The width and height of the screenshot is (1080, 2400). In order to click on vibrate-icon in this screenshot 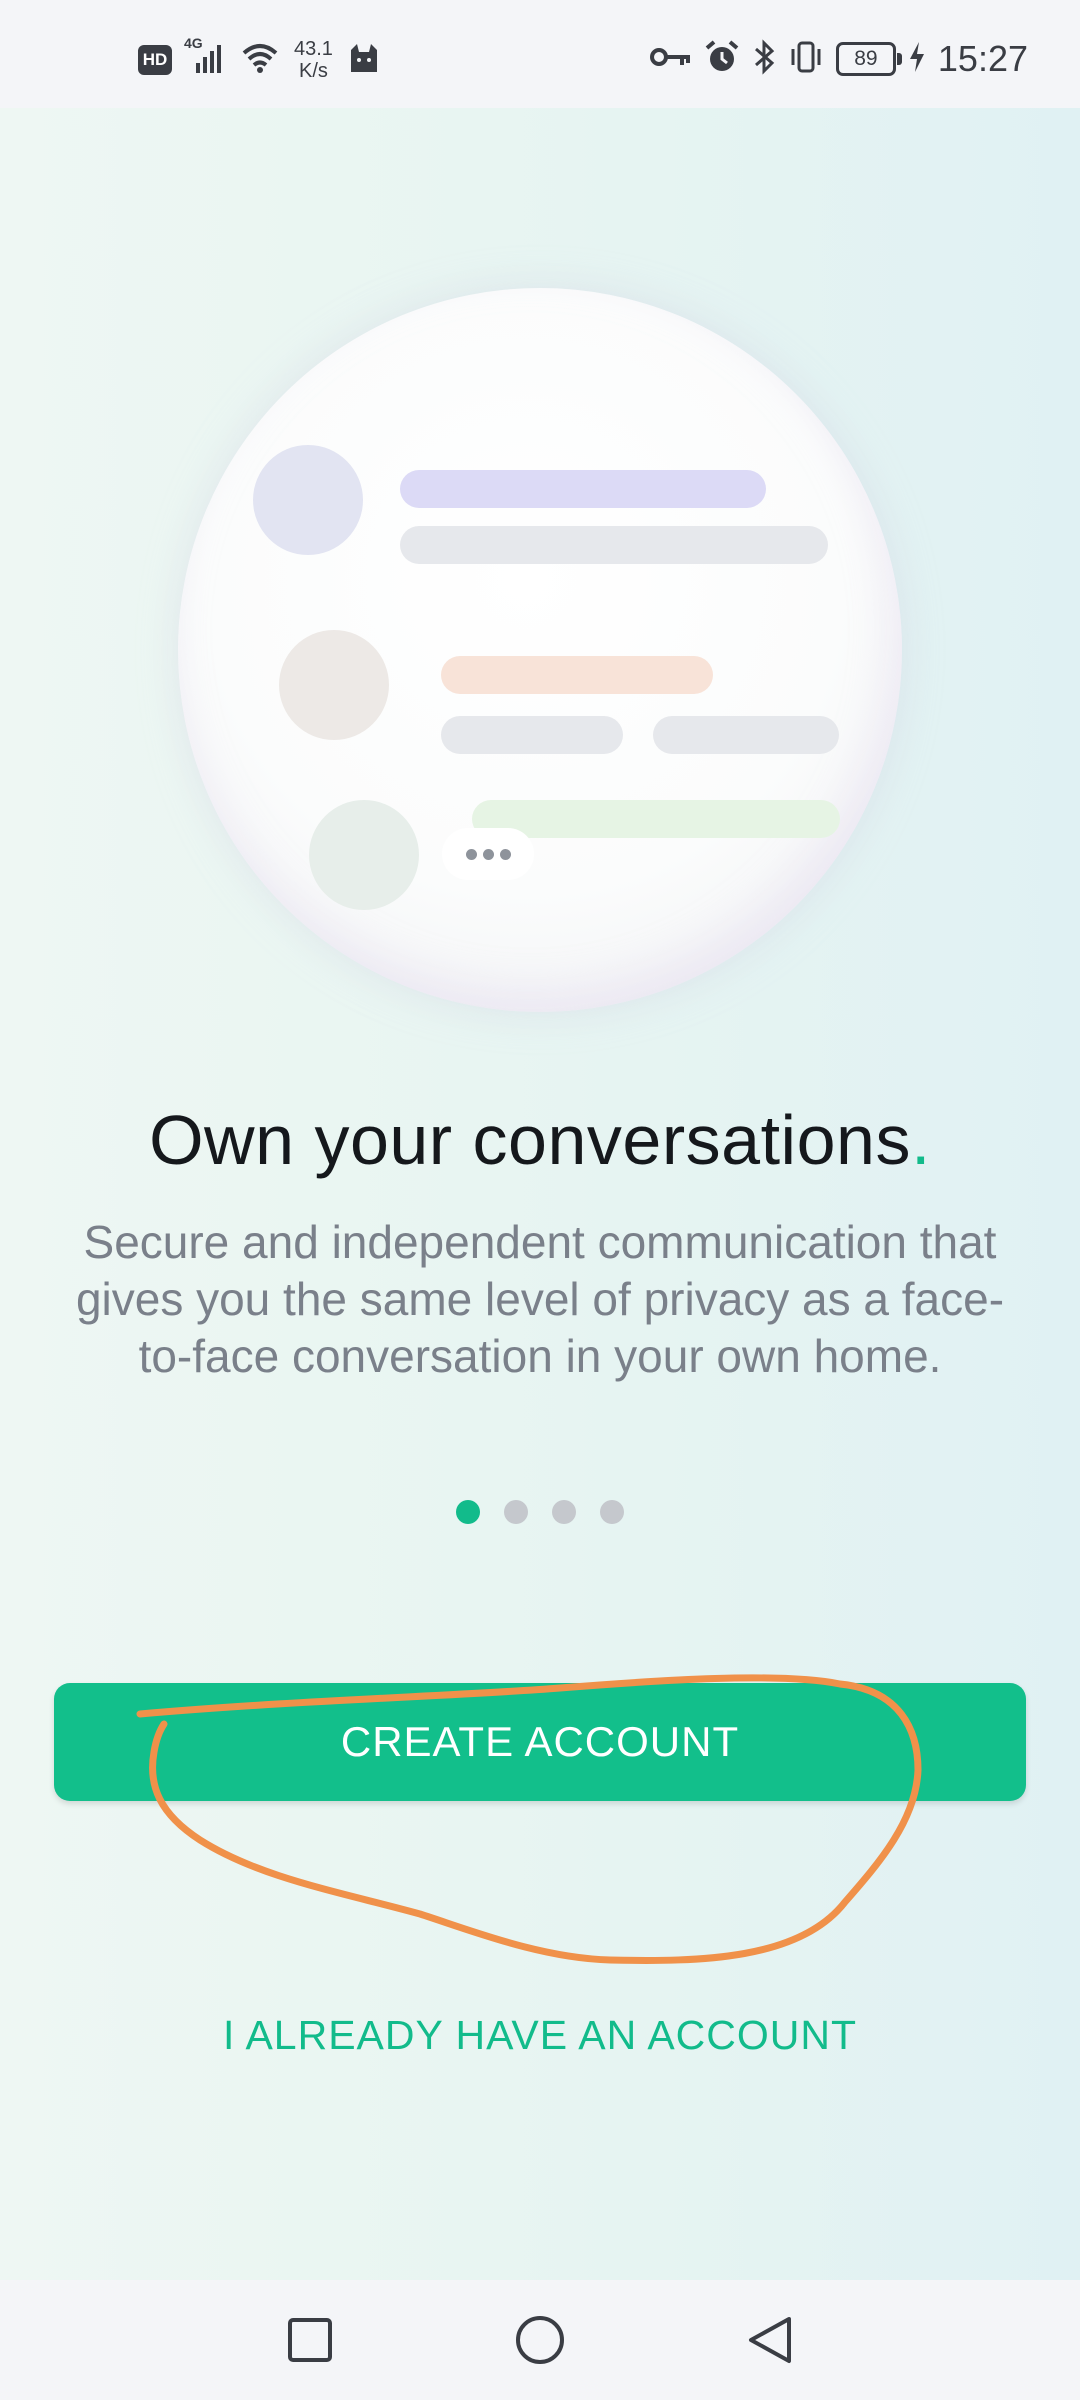, I will do `click(806, 59)`.